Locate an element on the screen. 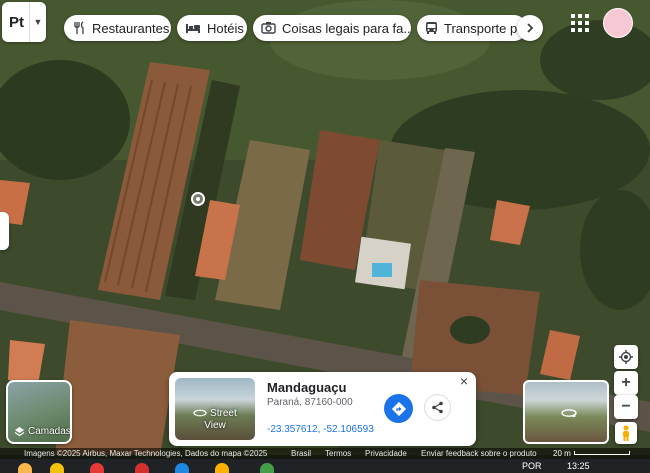  camera-icon is located at coordinates (268, 28).